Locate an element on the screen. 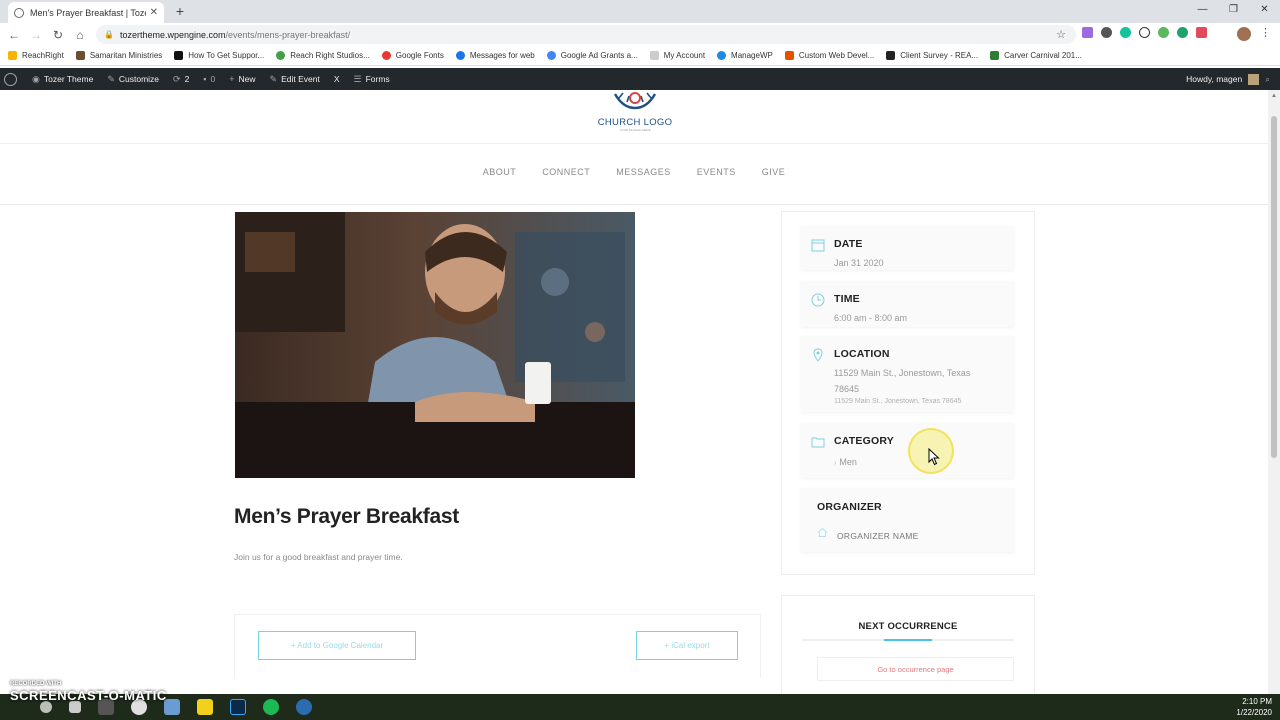 Image resolution: width=1280 pixels, height=720 pixels. forward-icon: → is located at coordinates (36, 35).